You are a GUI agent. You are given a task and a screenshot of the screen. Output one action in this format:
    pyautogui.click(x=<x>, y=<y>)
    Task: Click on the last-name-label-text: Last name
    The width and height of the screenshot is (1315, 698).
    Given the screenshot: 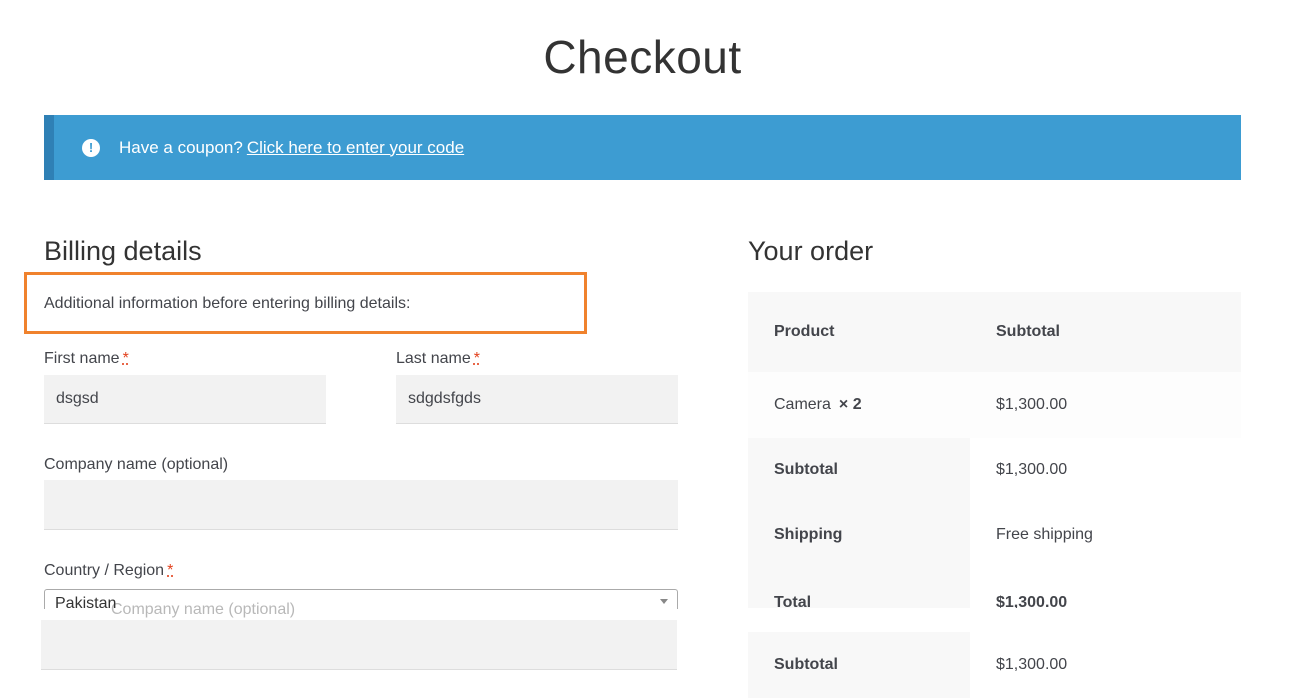 What is the action you would take?
    pyautogui.click(x=433, y=358)
    